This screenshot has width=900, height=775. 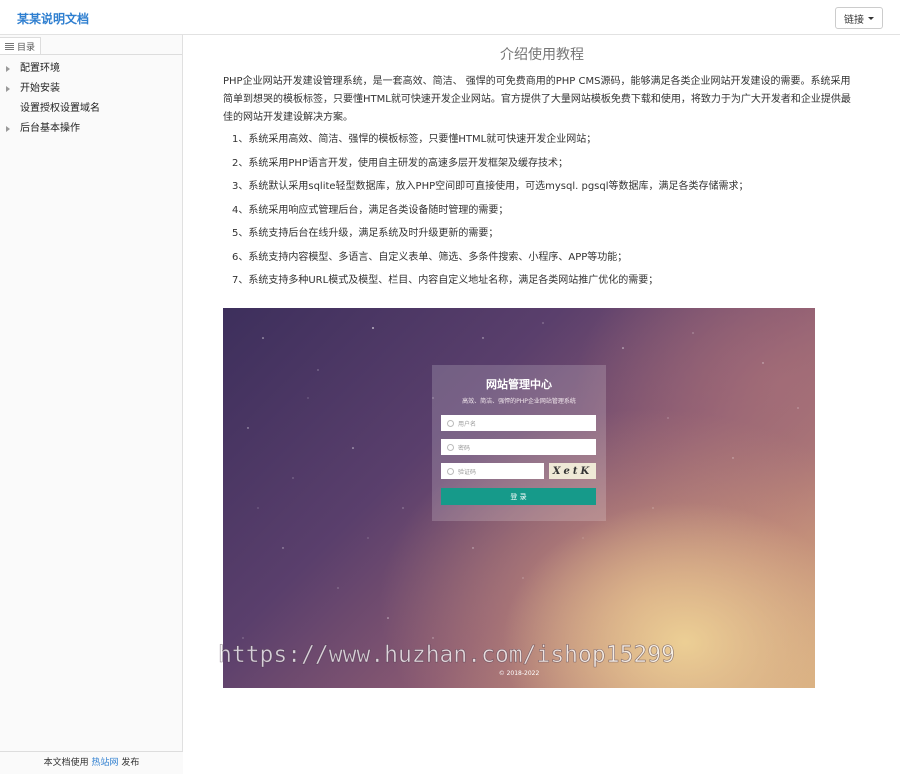 What do you see at coordinates (91, 89) in the screenshot?
I see `toc-item-start-install: 开始安装` at bounding box center [91, 89].